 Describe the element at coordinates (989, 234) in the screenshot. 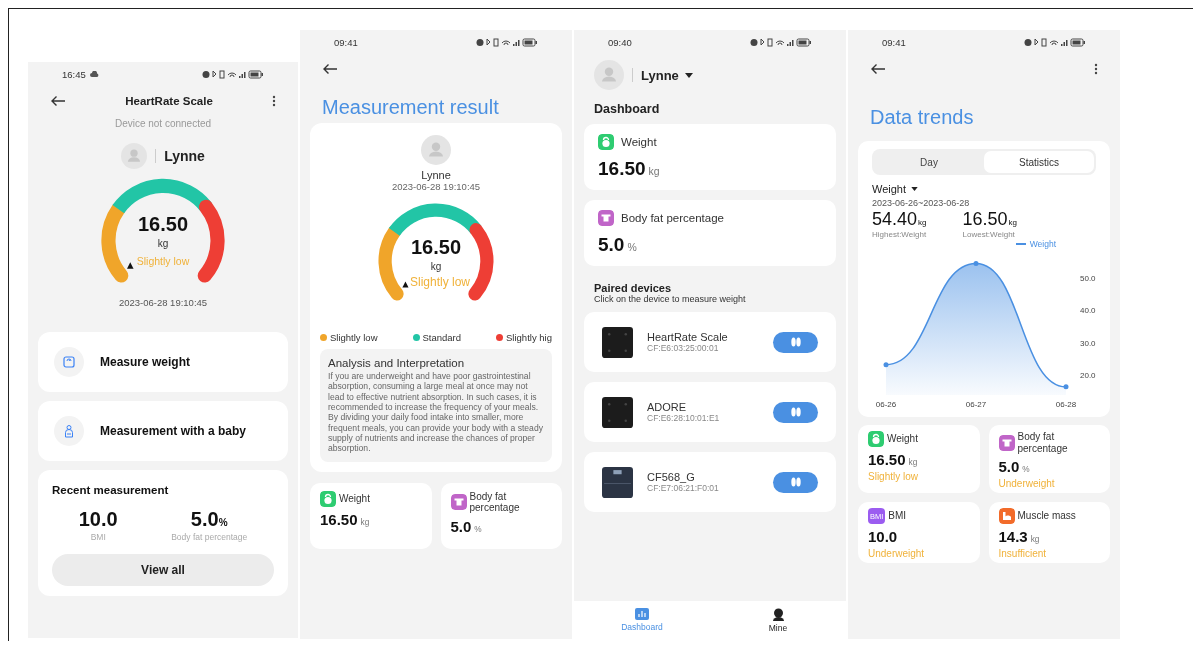

I see `stat-label: Lowest:Weight` at that location.